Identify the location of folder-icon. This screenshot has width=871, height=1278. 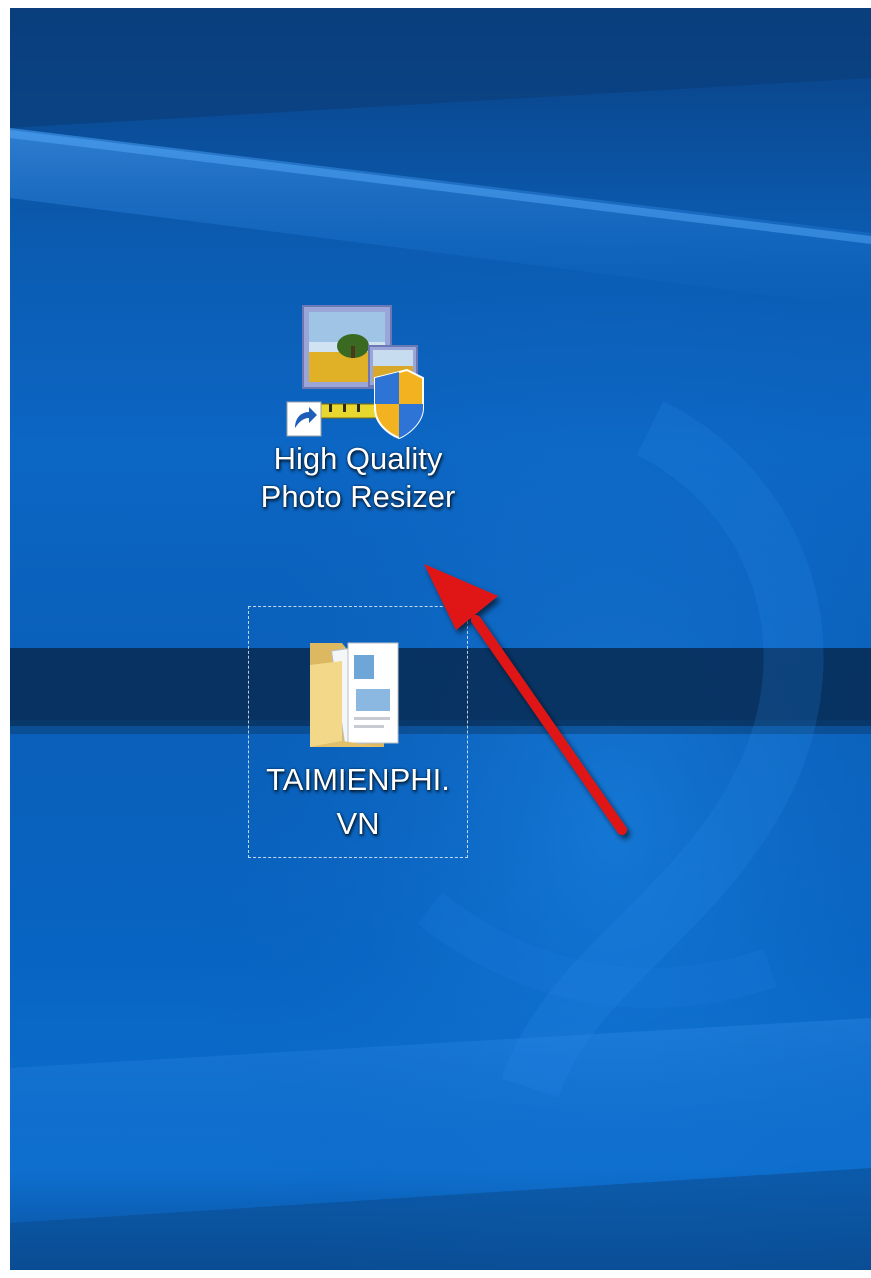
(354, 694).